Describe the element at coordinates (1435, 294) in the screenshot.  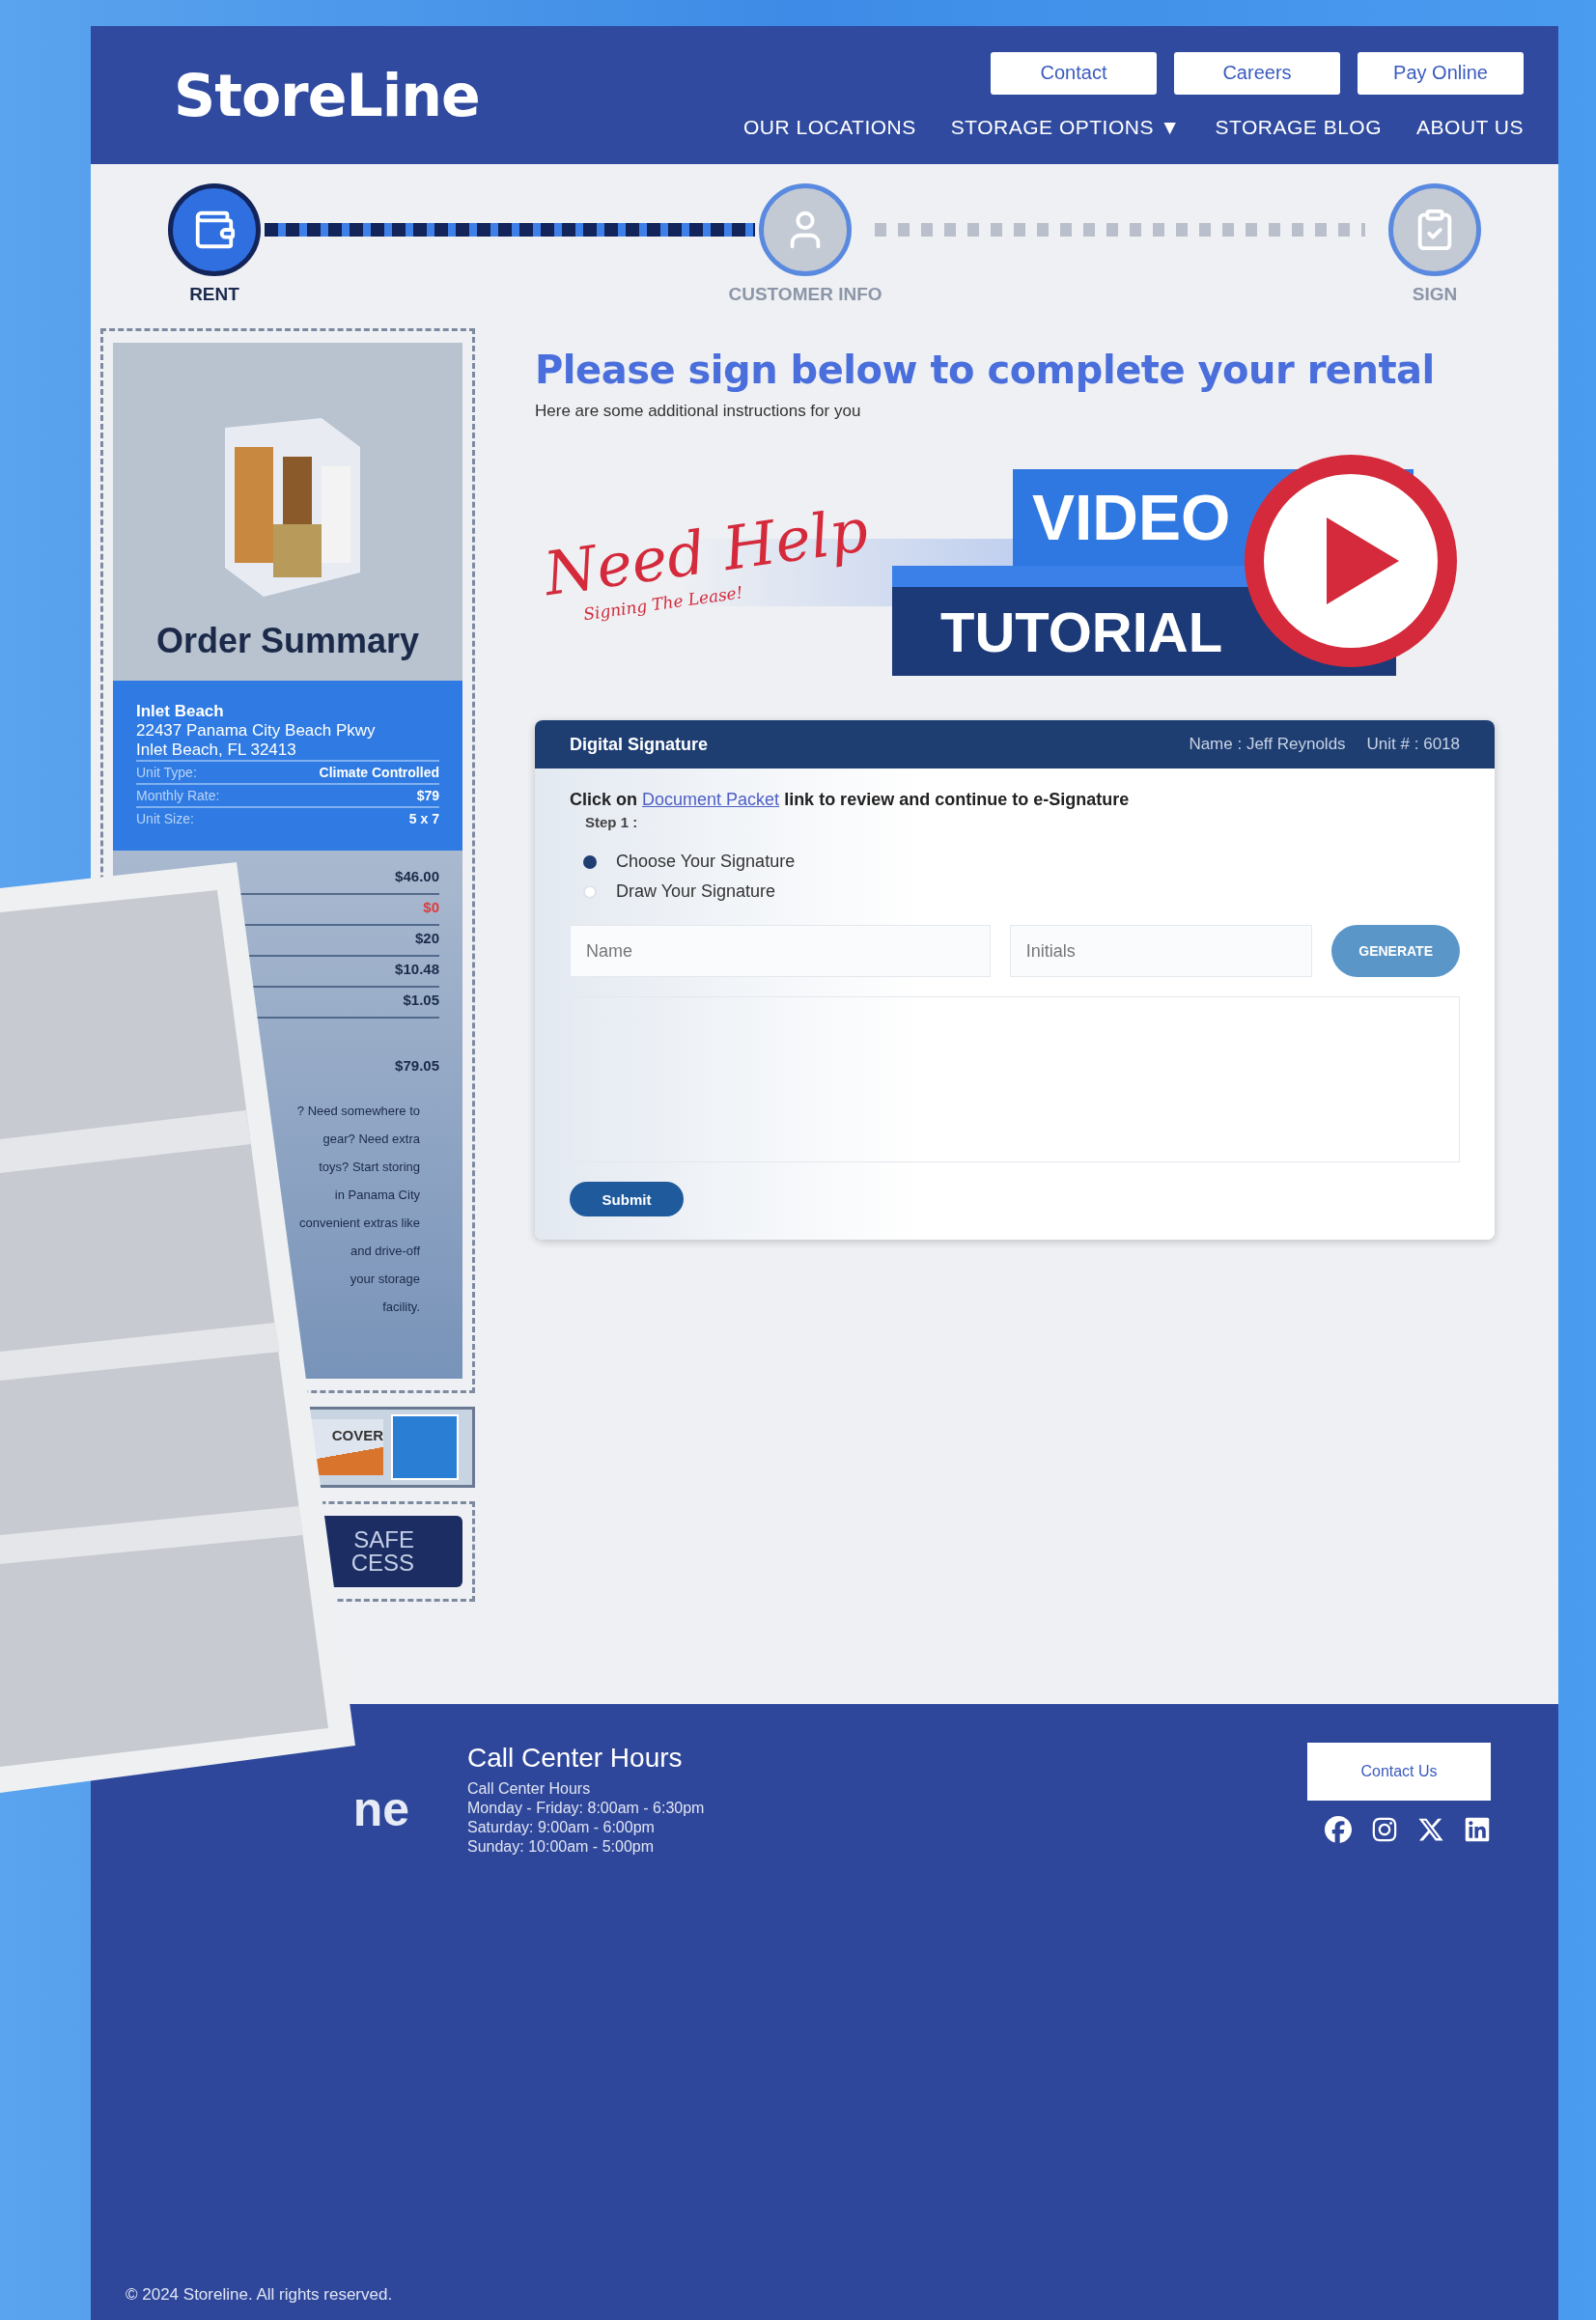
I see `step-label: SIGN` at that location.